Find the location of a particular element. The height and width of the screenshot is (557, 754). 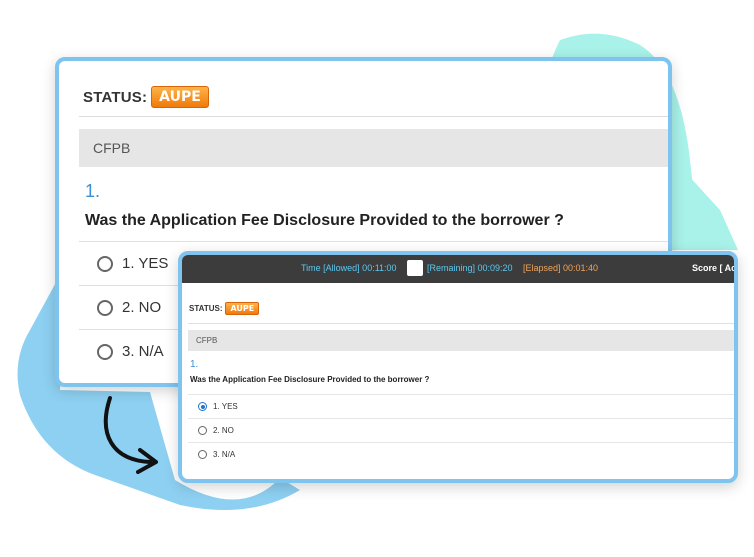

option-yes: 1. YES is located at coordinates (461, 406).